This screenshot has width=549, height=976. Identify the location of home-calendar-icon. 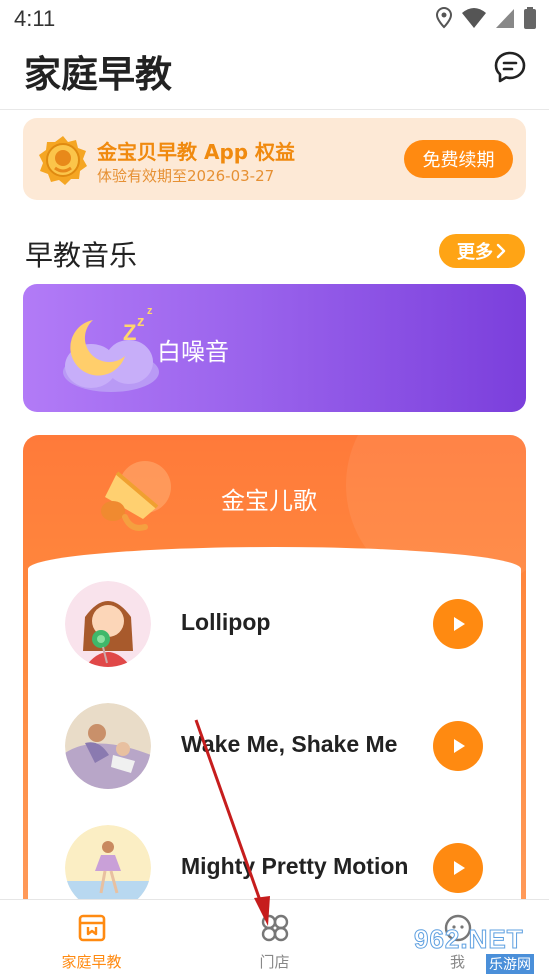
(91, 928).